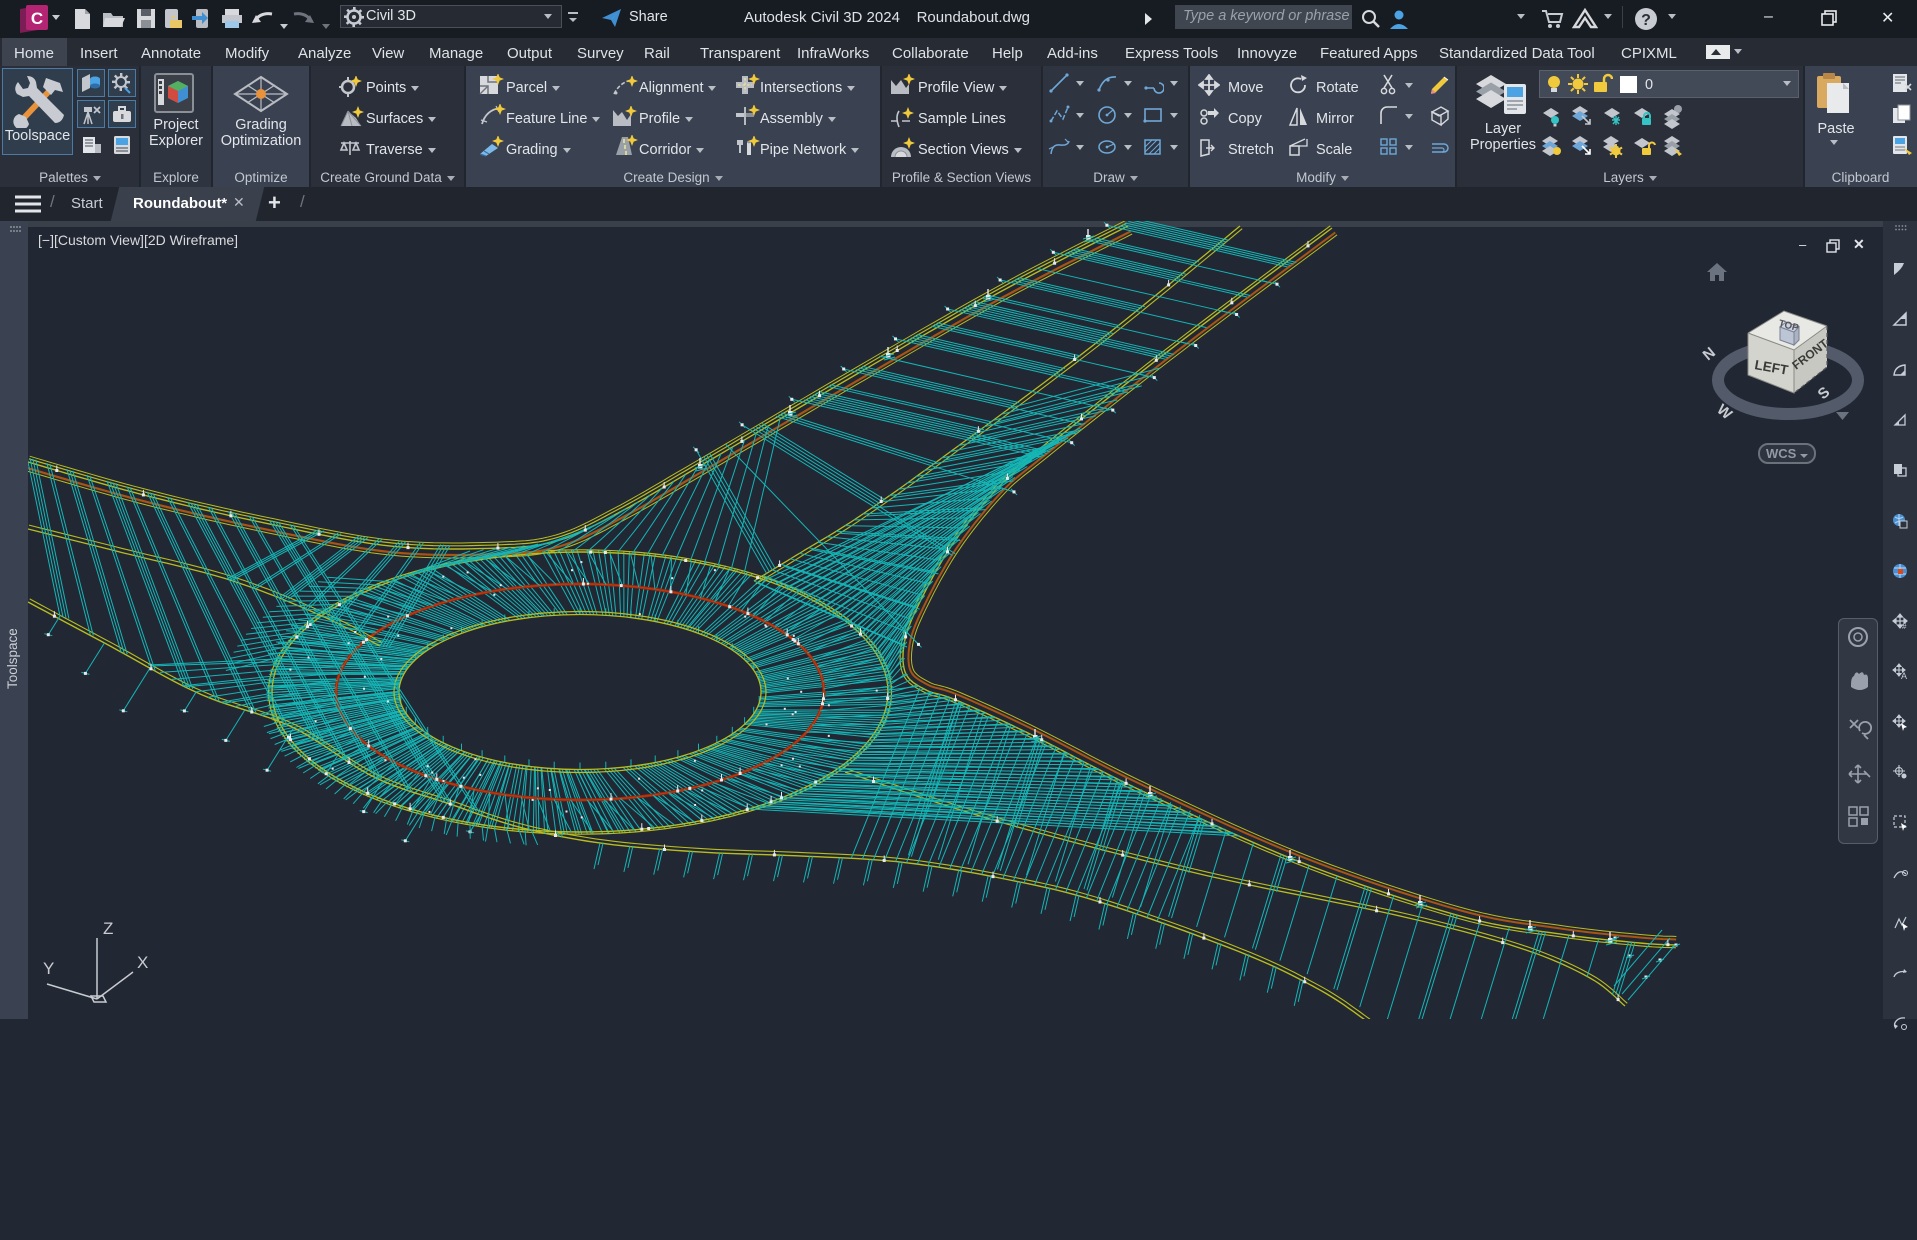 Image resolution: width=1917 pixels, height=1240 pixels. What do you see at coordinates (142, 962) in the screenshot?
I see `svg-text: X` at bounding box center [142, 962].